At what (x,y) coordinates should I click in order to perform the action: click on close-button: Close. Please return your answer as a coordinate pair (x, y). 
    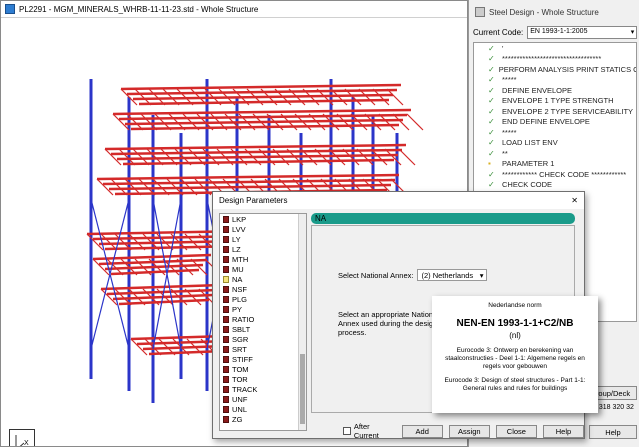
    Looking at the image, I should click on (516, 431).